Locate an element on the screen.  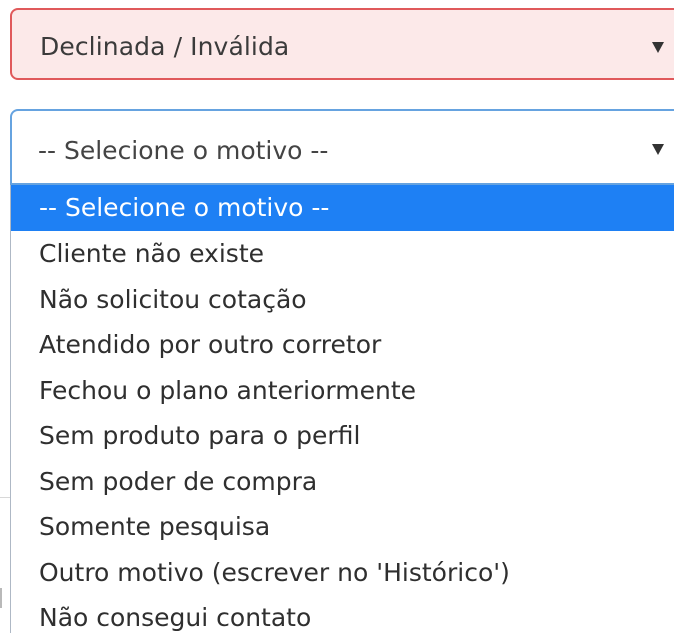
dropdown-option: Fechou o plano anteriormente is located at coordinates (342, 391).